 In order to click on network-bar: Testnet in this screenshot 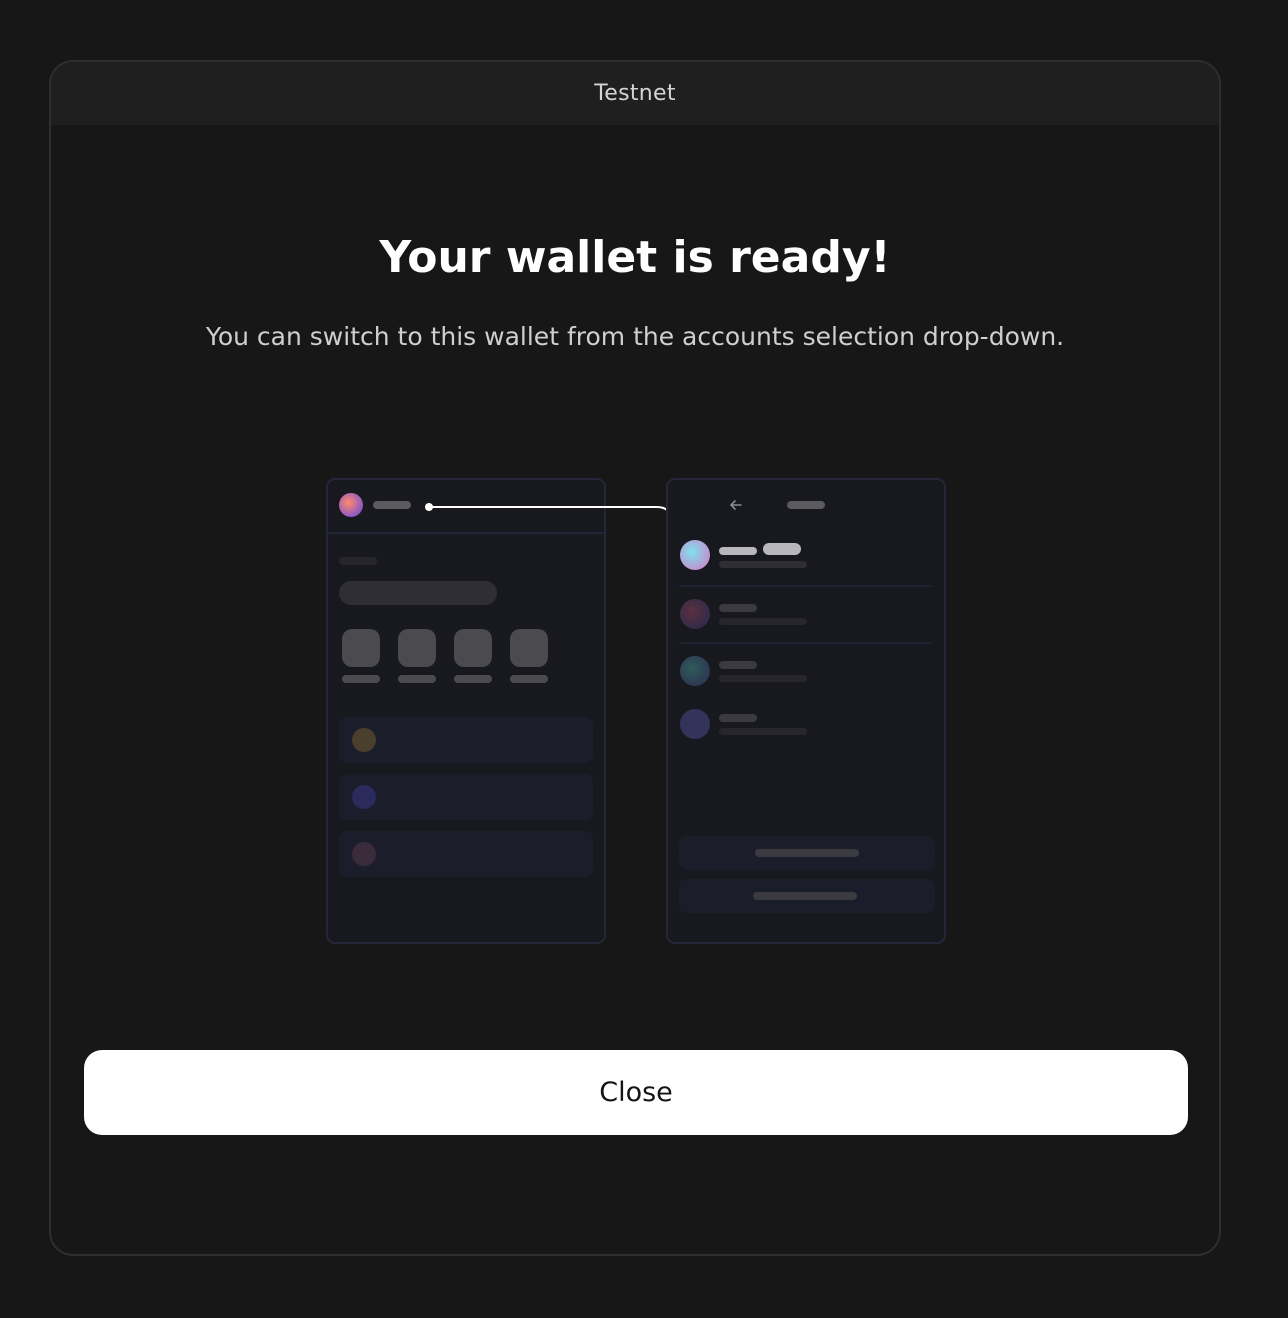, I will do `click(635, 93)`.